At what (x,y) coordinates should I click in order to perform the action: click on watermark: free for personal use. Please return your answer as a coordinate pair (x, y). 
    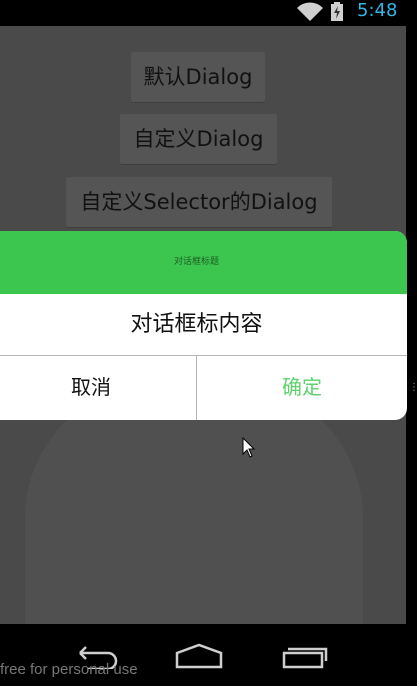
    Looking at the image, I should click on (69, 669).